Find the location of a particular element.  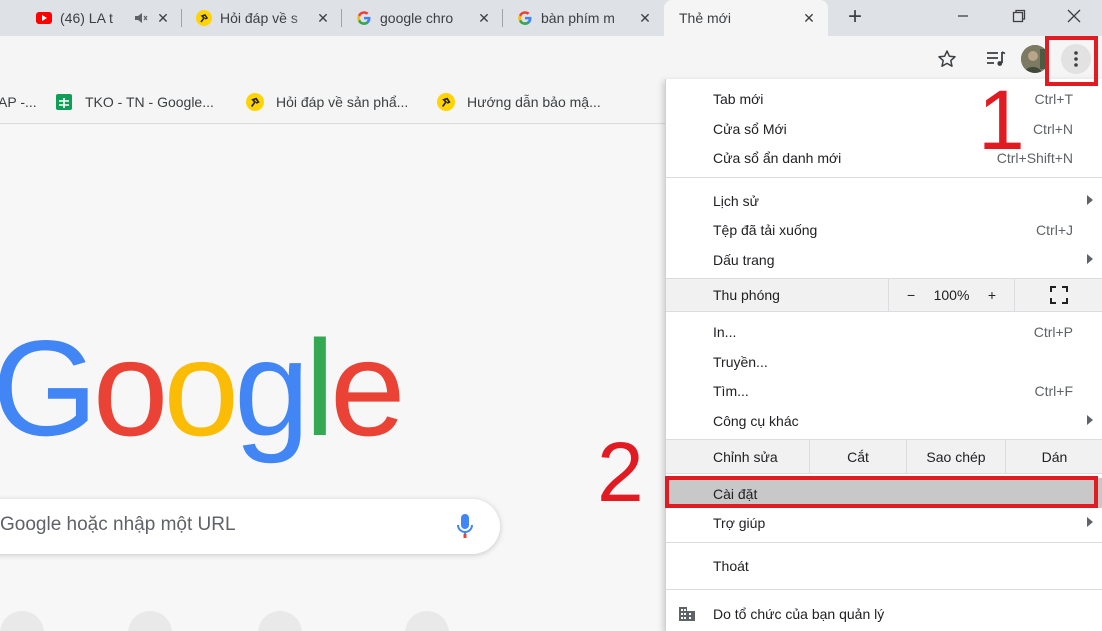

media-control-button is located at coordinates (996, 59).